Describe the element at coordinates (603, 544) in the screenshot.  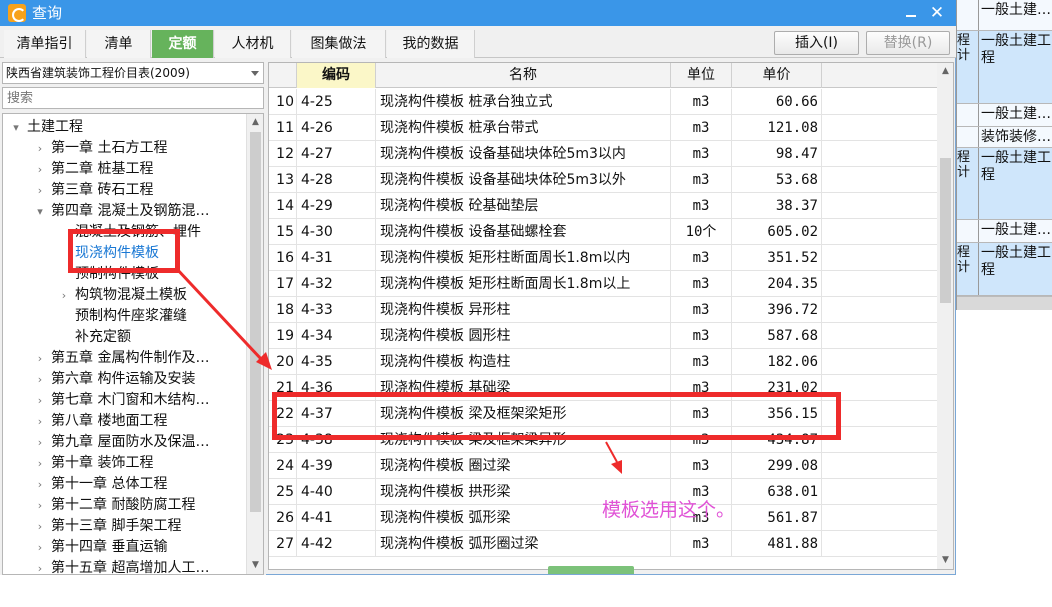
I see `table-row: 27 4-42 现浇构件模板 弧形圈过梁 m3 481.88` at that location.